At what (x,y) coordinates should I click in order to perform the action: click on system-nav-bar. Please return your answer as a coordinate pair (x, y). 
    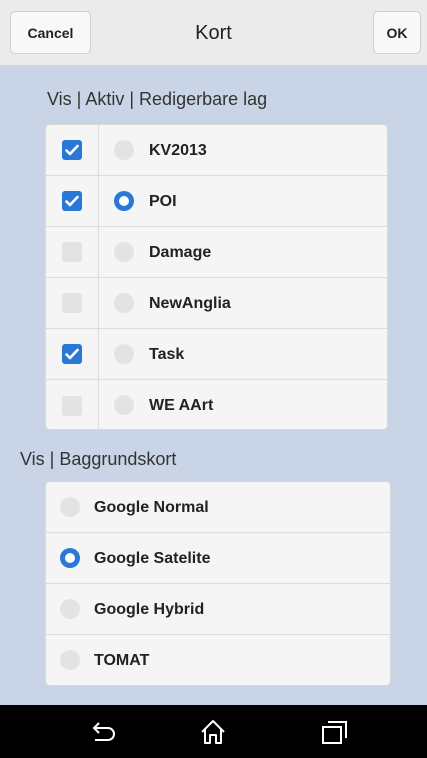
    Looking at the image, I should click on (213, 731).